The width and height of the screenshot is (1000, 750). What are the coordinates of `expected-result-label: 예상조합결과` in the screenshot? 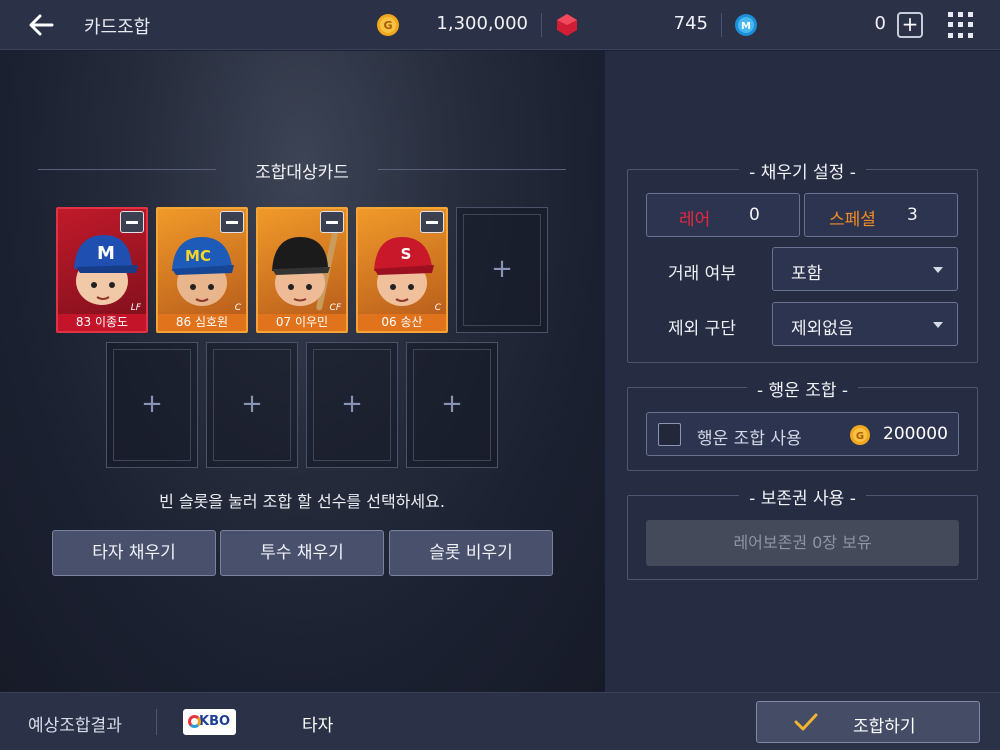 It's located at (75, 726).